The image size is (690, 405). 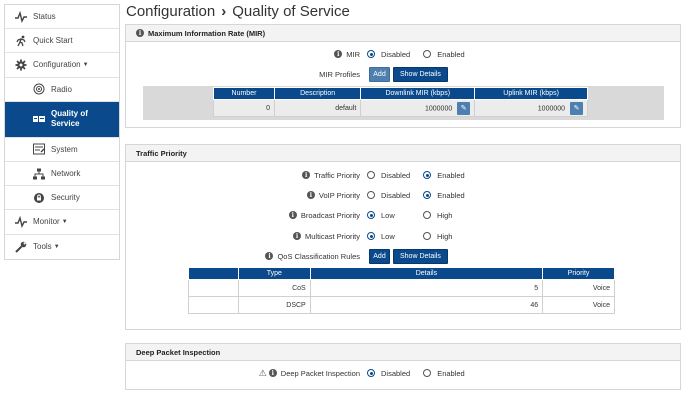 I want to click on mir-profiles-row: MIR Profiles Add Show Details, so click(x=404, y=74).